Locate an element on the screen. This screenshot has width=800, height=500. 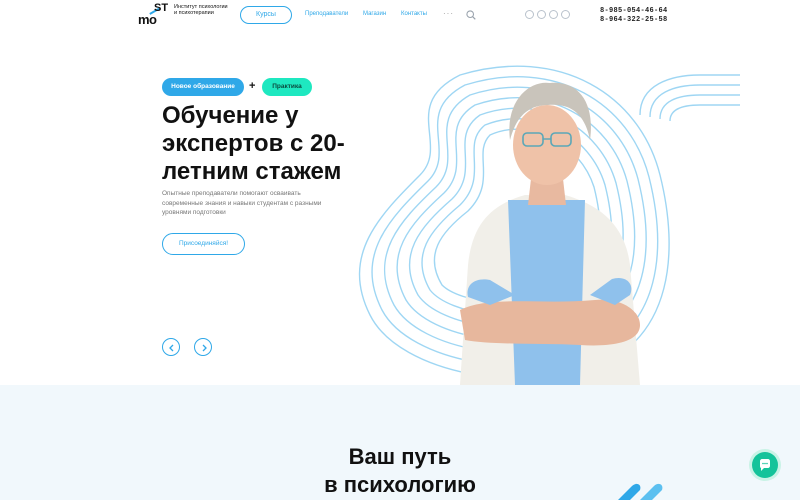
phone-numbers: 8-985-054-46-64 8-964-322-25-58 is located at coordinates (634, 16).